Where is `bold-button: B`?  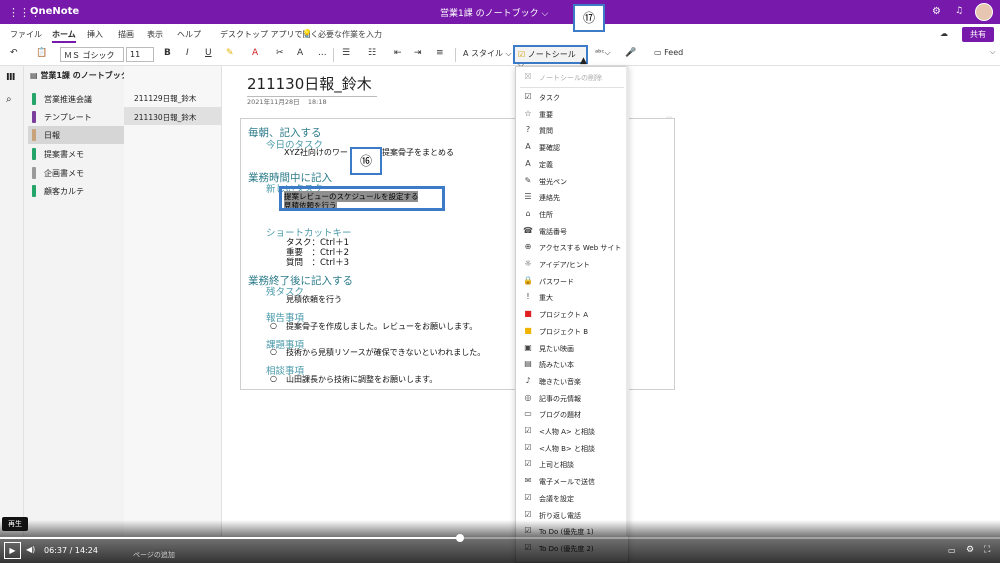
bold-button: B is located at coordinates (167, 53).